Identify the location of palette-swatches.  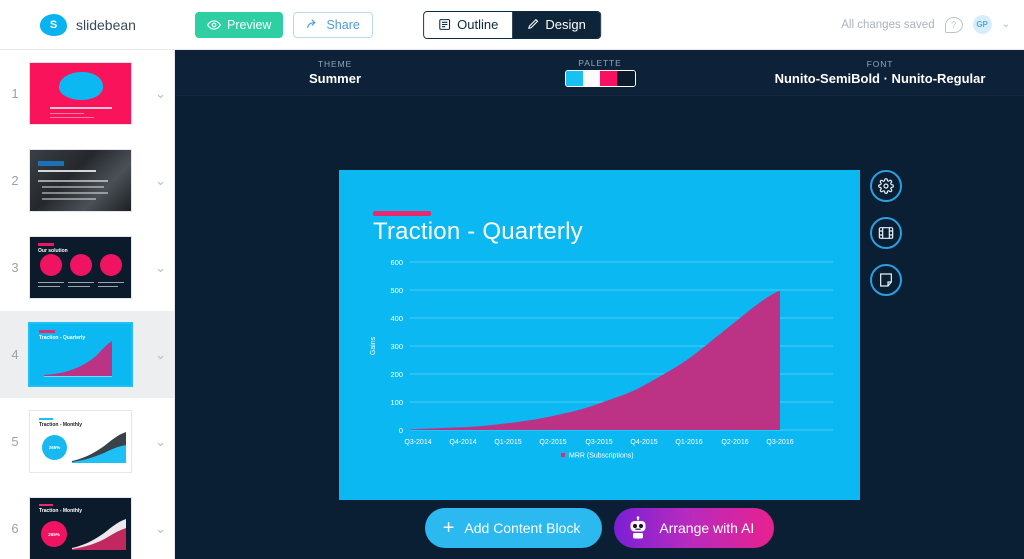
(600, 78).